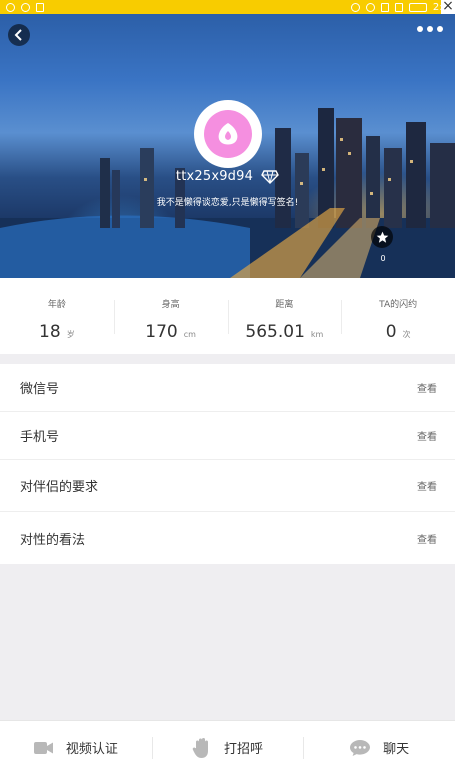 This screenshot has width=455, height=774. I want to click on stat-value: 170 cm, so click(171, 332).